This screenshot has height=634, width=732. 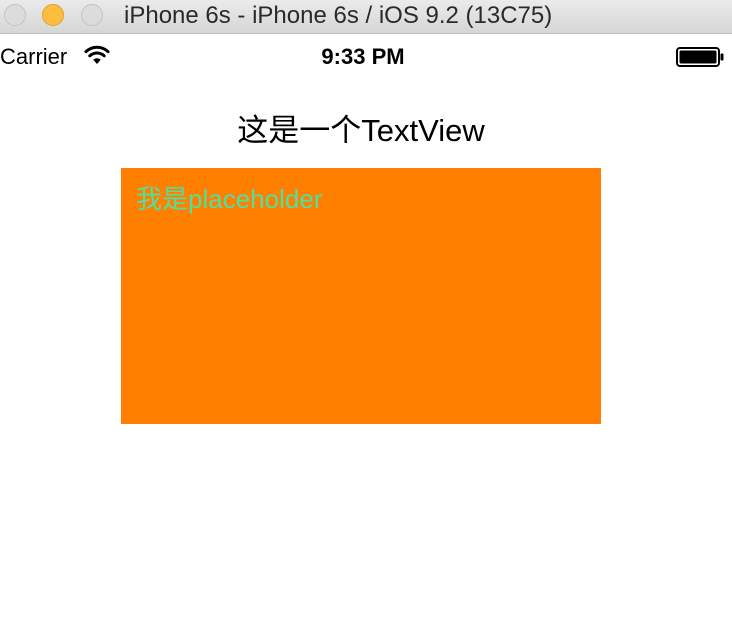 What do you see at coordinates (15, 15) in the screenshot?
I see `close-window-button` at bounding box center [15, 15].